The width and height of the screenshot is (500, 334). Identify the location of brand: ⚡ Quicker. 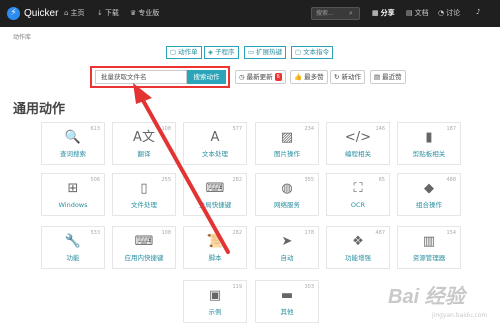
(32, 13).